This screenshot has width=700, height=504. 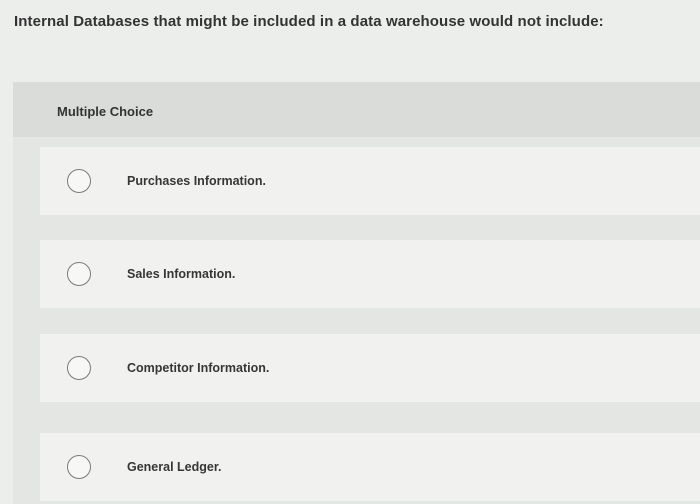 What do you see at coordinates (105, 111) in the screenshot?
I see `question-type-label: Multiple Choice` at bounding box center [105, 111].